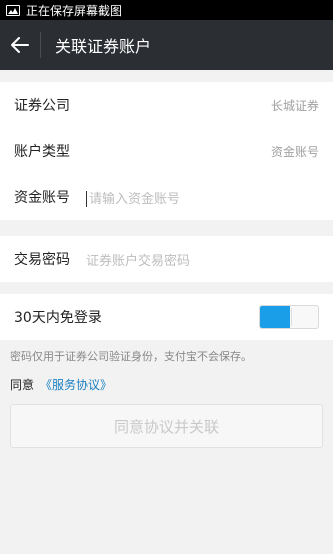  What do you see at coordinates (42, 260) in the screenshot?
I see `password-label: 交易密码` at bounding box center [42, 260].